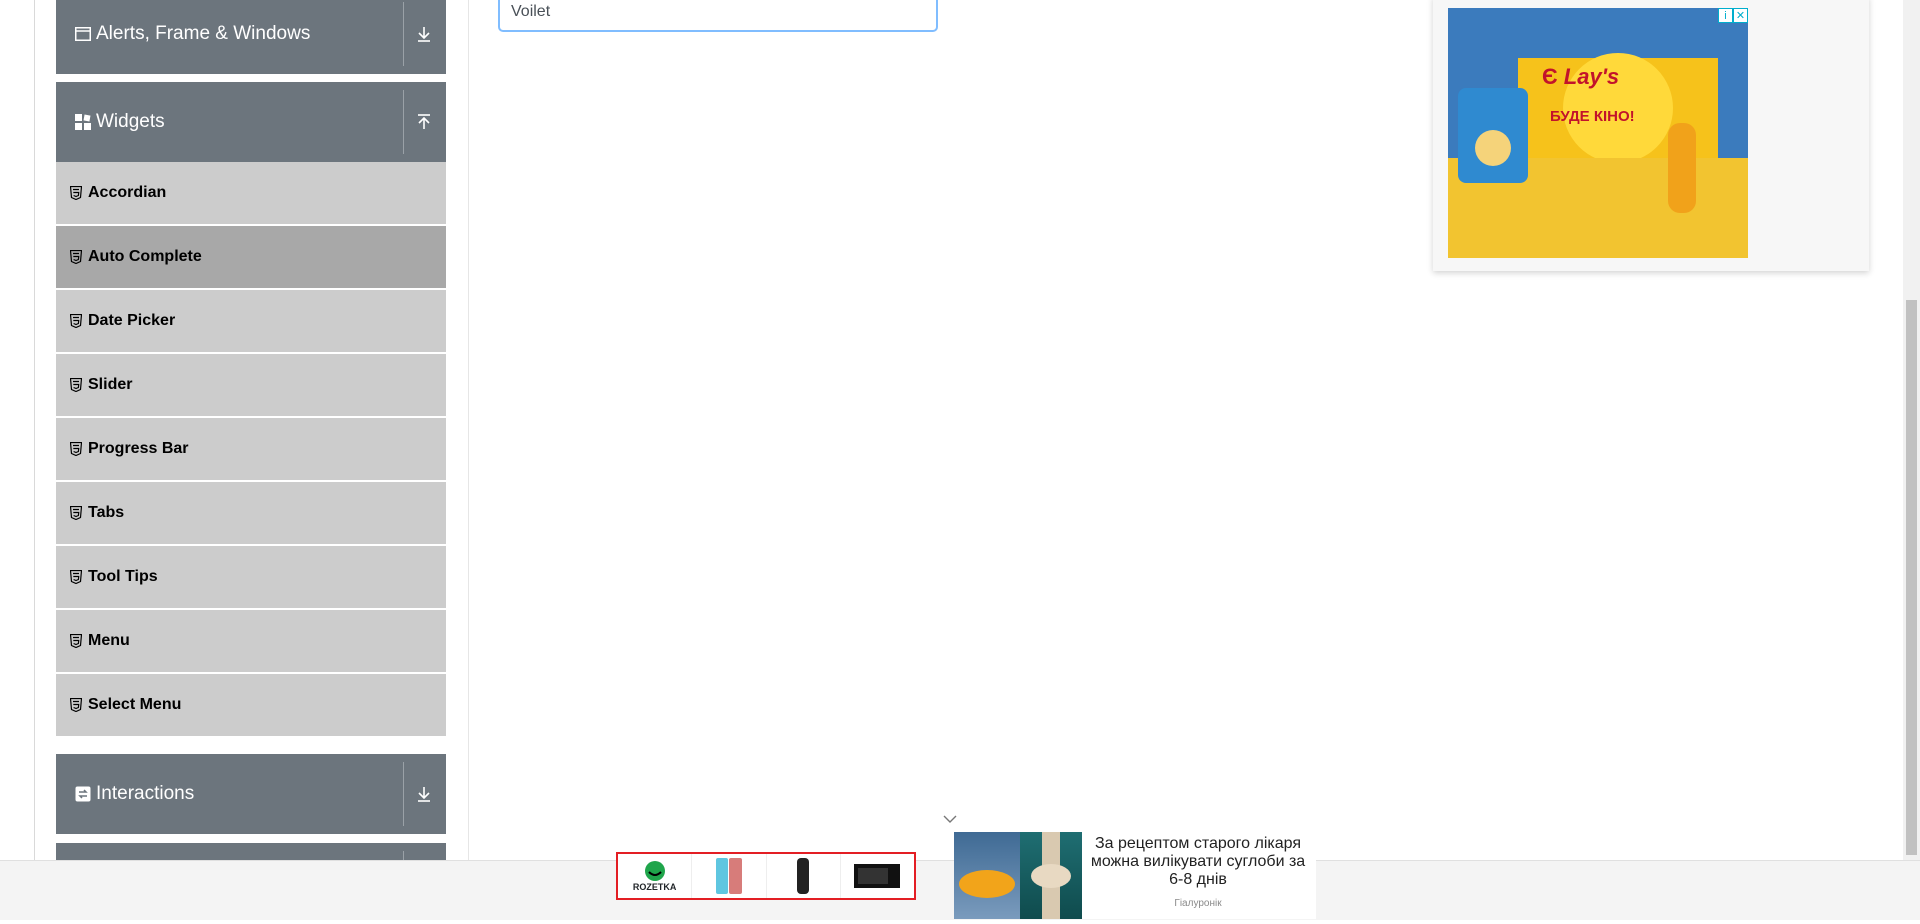 The width and height of the screenshot is (1920, 924). I want to click on sidebar-item-label: Slider, so click(110, 384).